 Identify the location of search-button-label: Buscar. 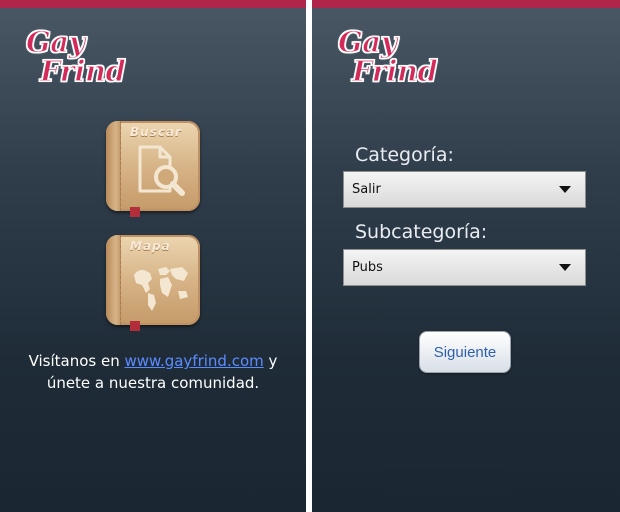
(156, 132).